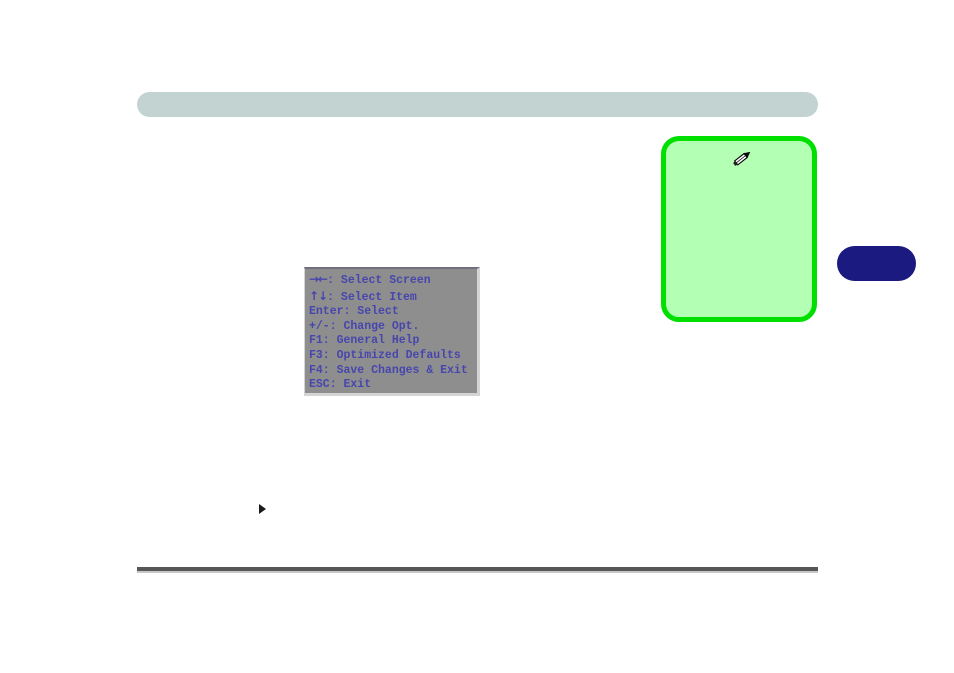 The width and height of the screenshot is (954, 673). I want to click on bios-help-line: +/-: Change Opt., so click(364, 326).